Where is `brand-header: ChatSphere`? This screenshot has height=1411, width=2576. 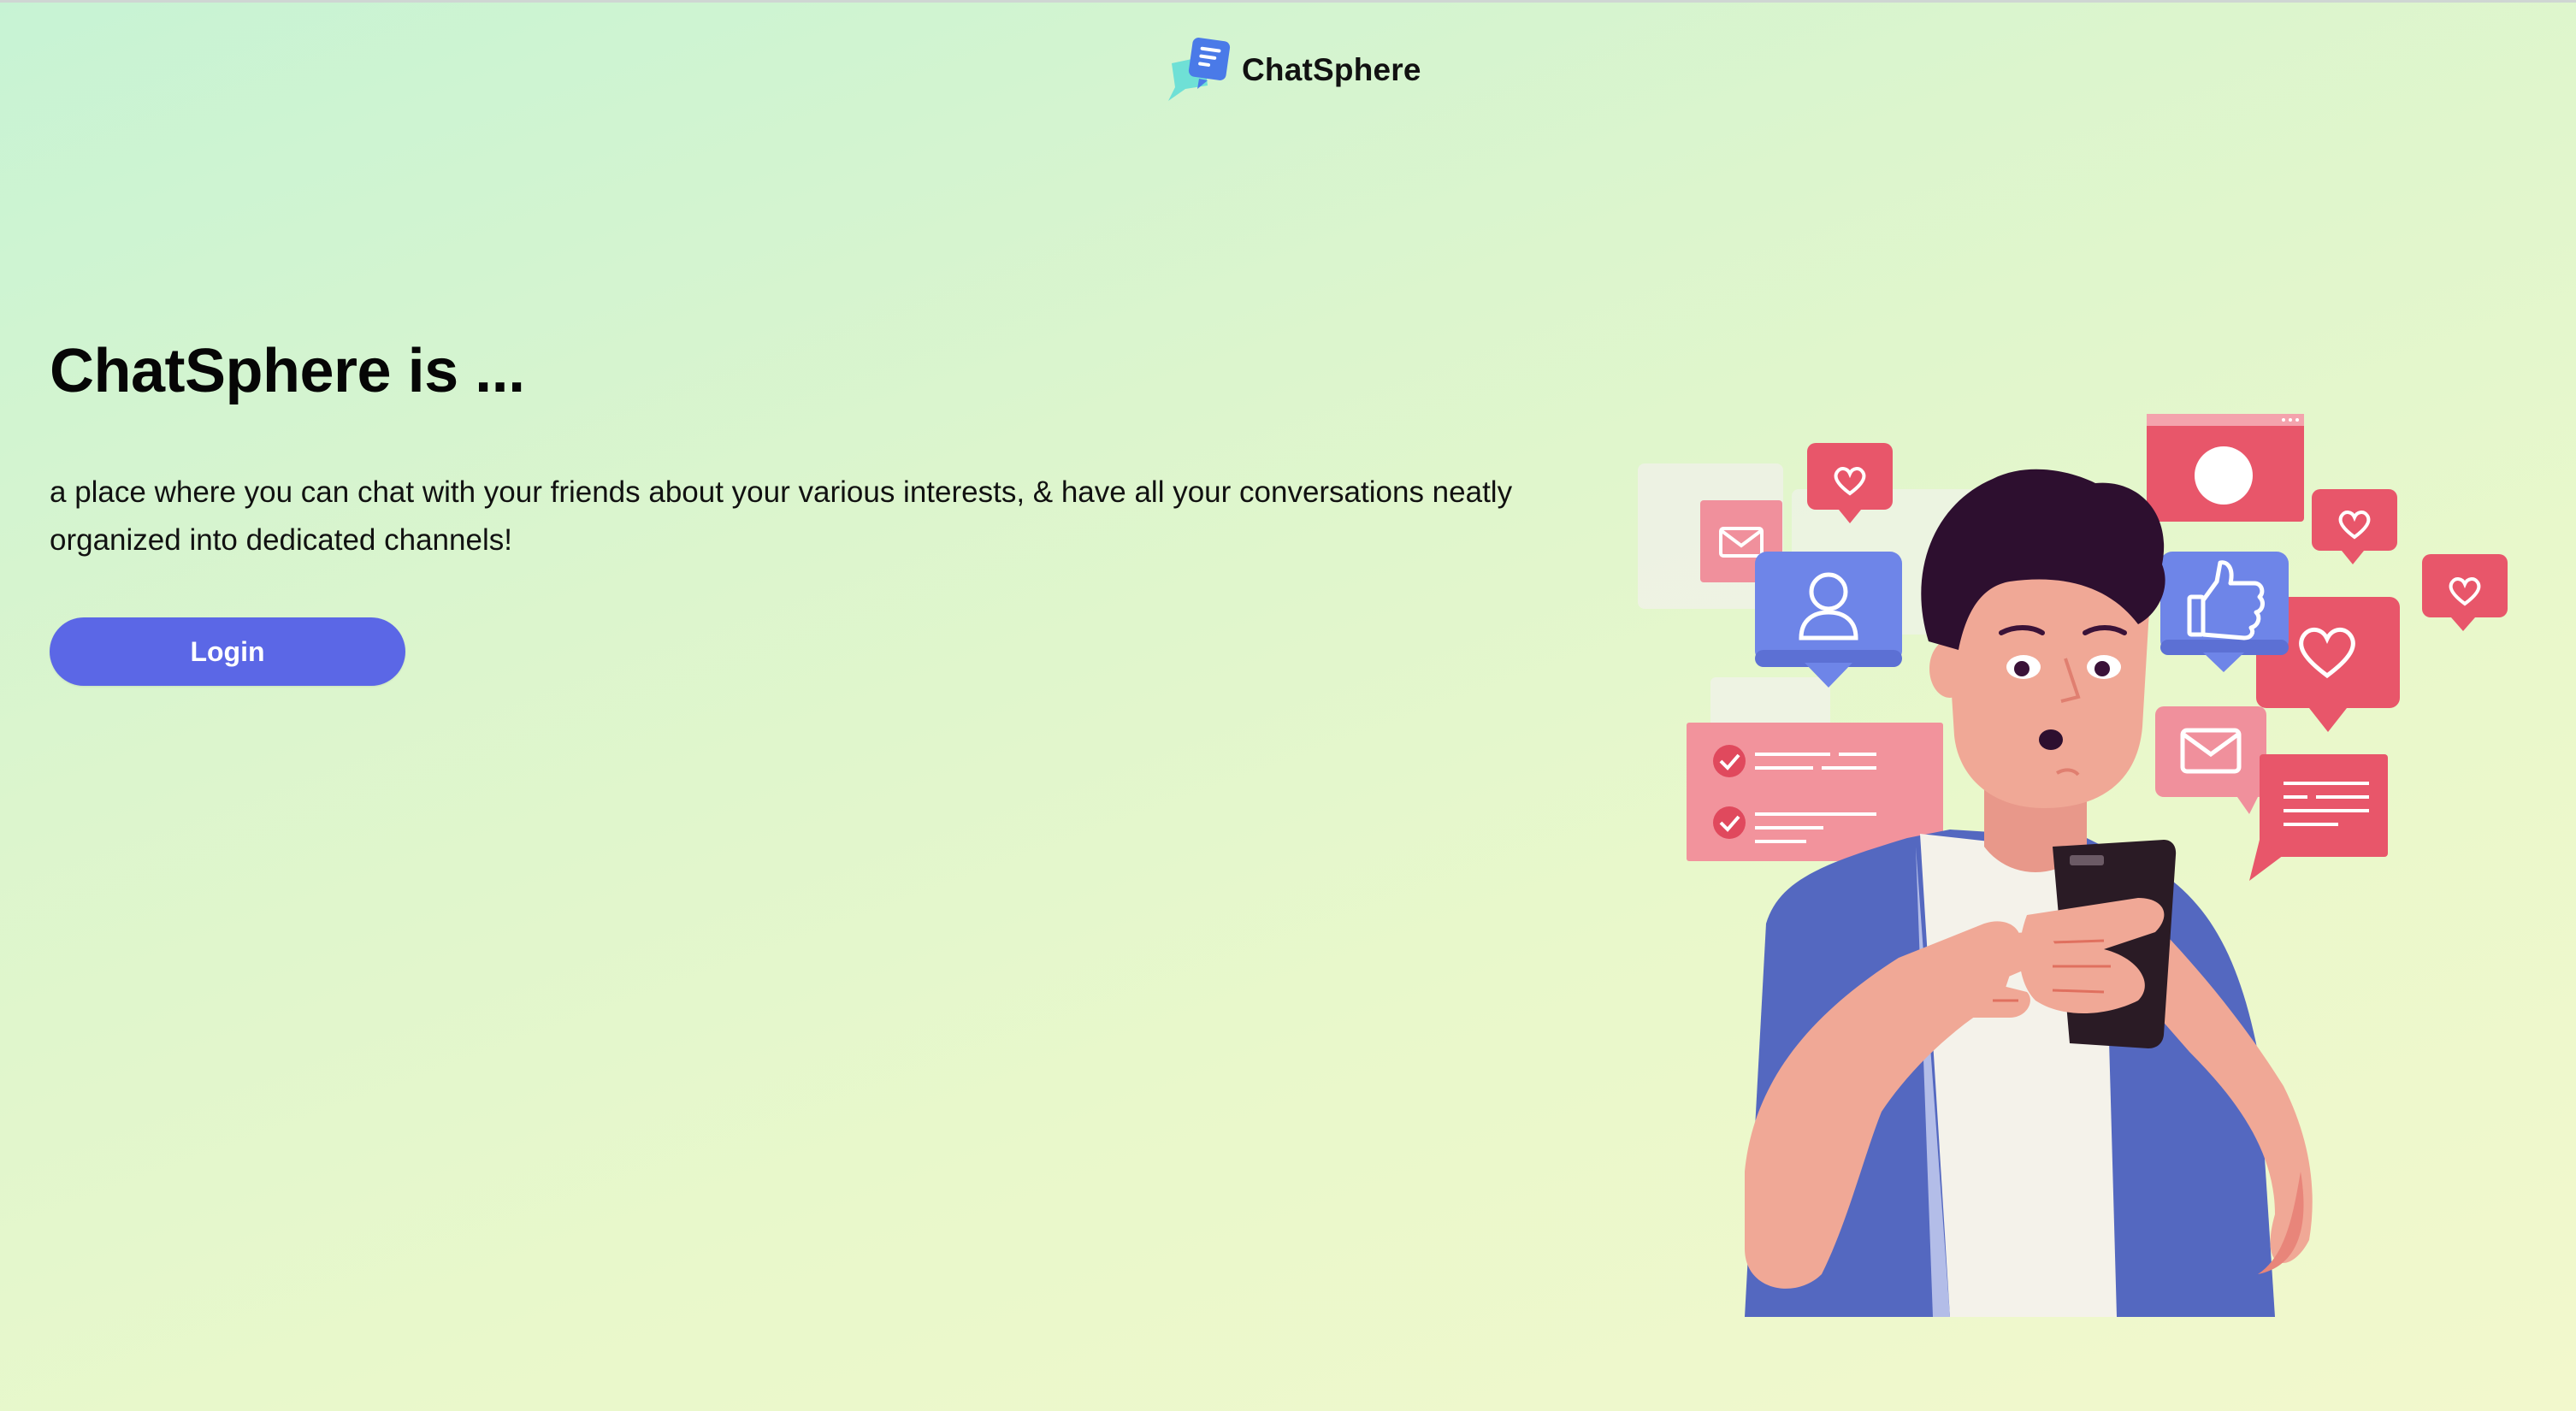 brand-header: ChatSphere is located at coordinates (1293, 70).